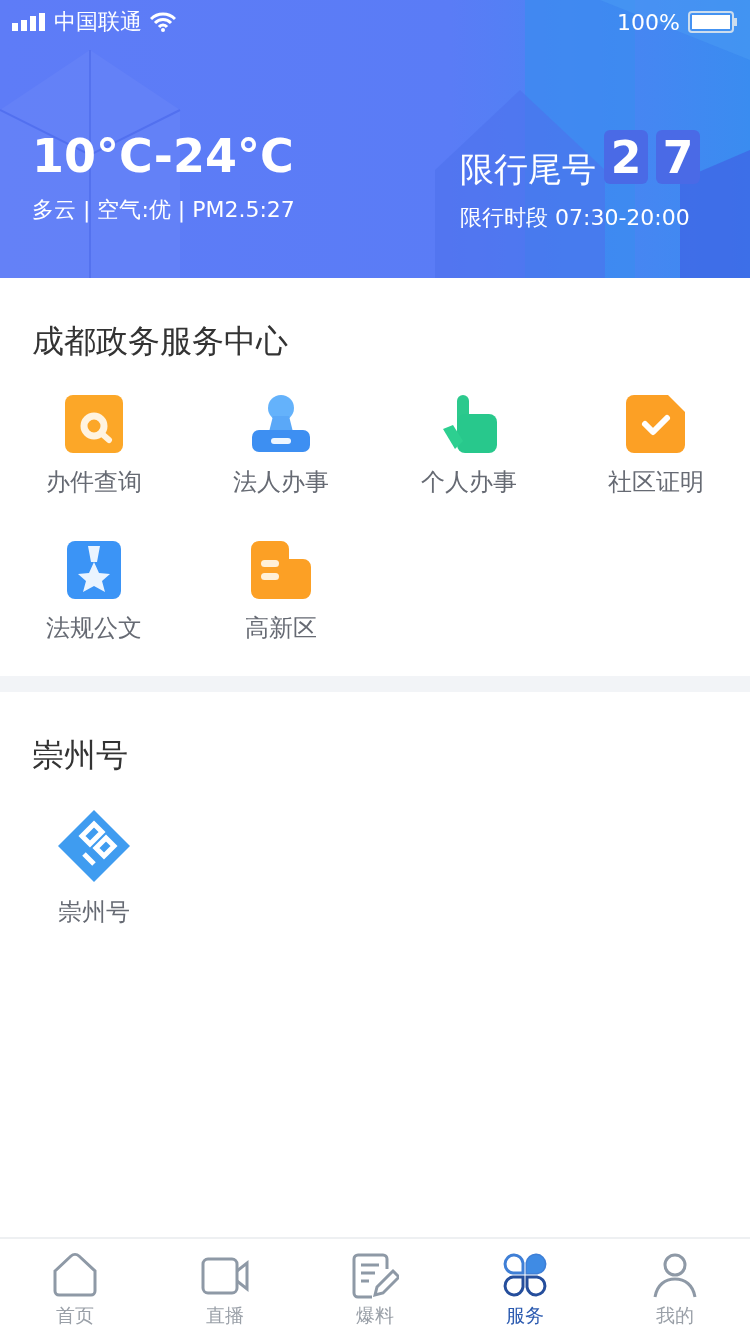  What do you see at coordinates (525, 1316) in the screenshot?
I see `tab-label: 服务` at bounding box center [525, 1316].